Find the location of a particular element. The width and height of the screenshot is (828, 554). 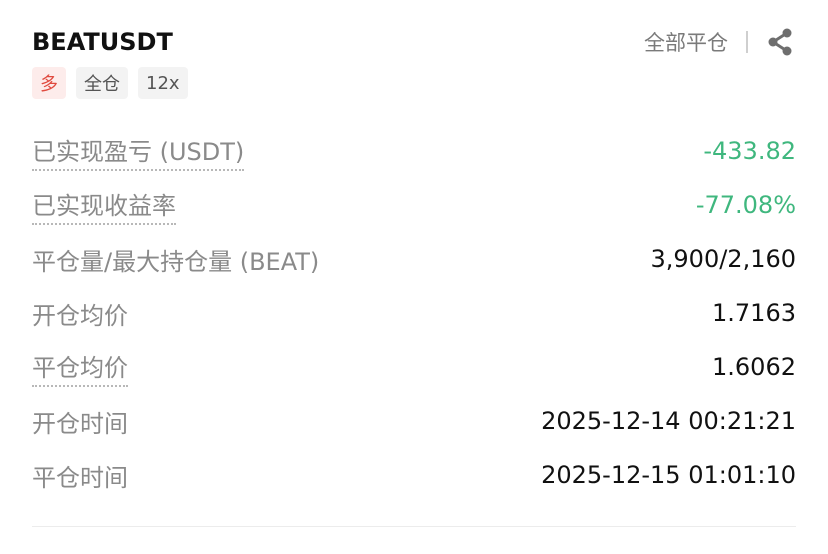

header-actions: 全部平仓 is located at coordinates (720, 42).